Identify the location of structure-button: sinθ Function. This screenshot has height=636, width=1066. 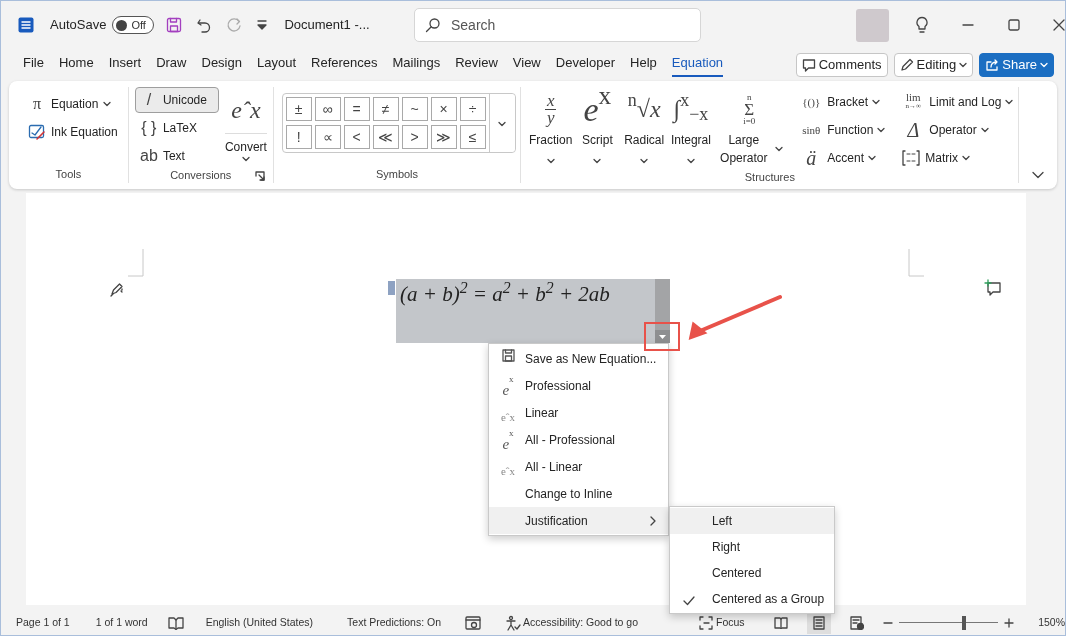
(842, 130).